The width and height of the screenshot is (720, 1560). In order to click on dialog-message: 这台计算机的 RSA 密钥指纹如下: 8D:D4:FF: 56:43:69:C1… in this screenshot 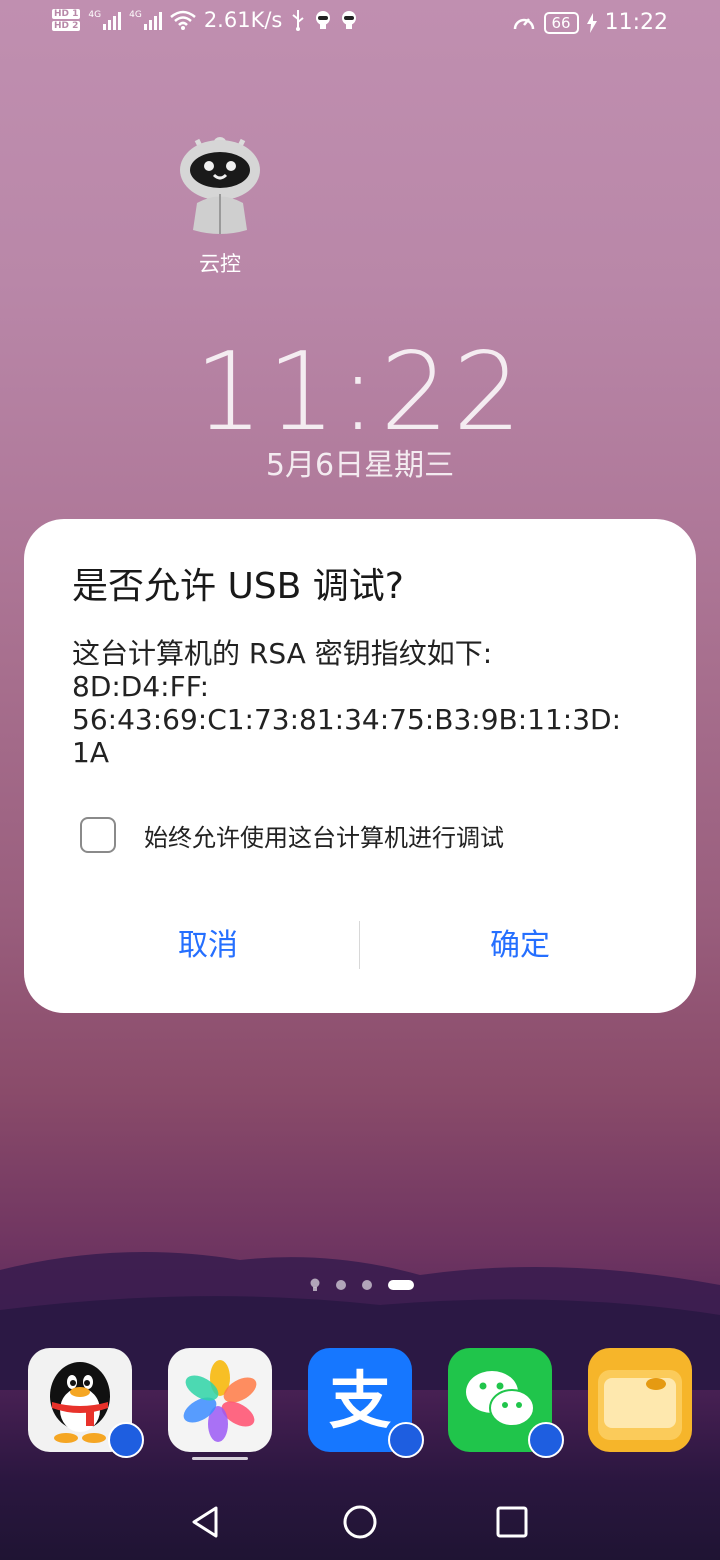, I will do `click(367, 703)`.